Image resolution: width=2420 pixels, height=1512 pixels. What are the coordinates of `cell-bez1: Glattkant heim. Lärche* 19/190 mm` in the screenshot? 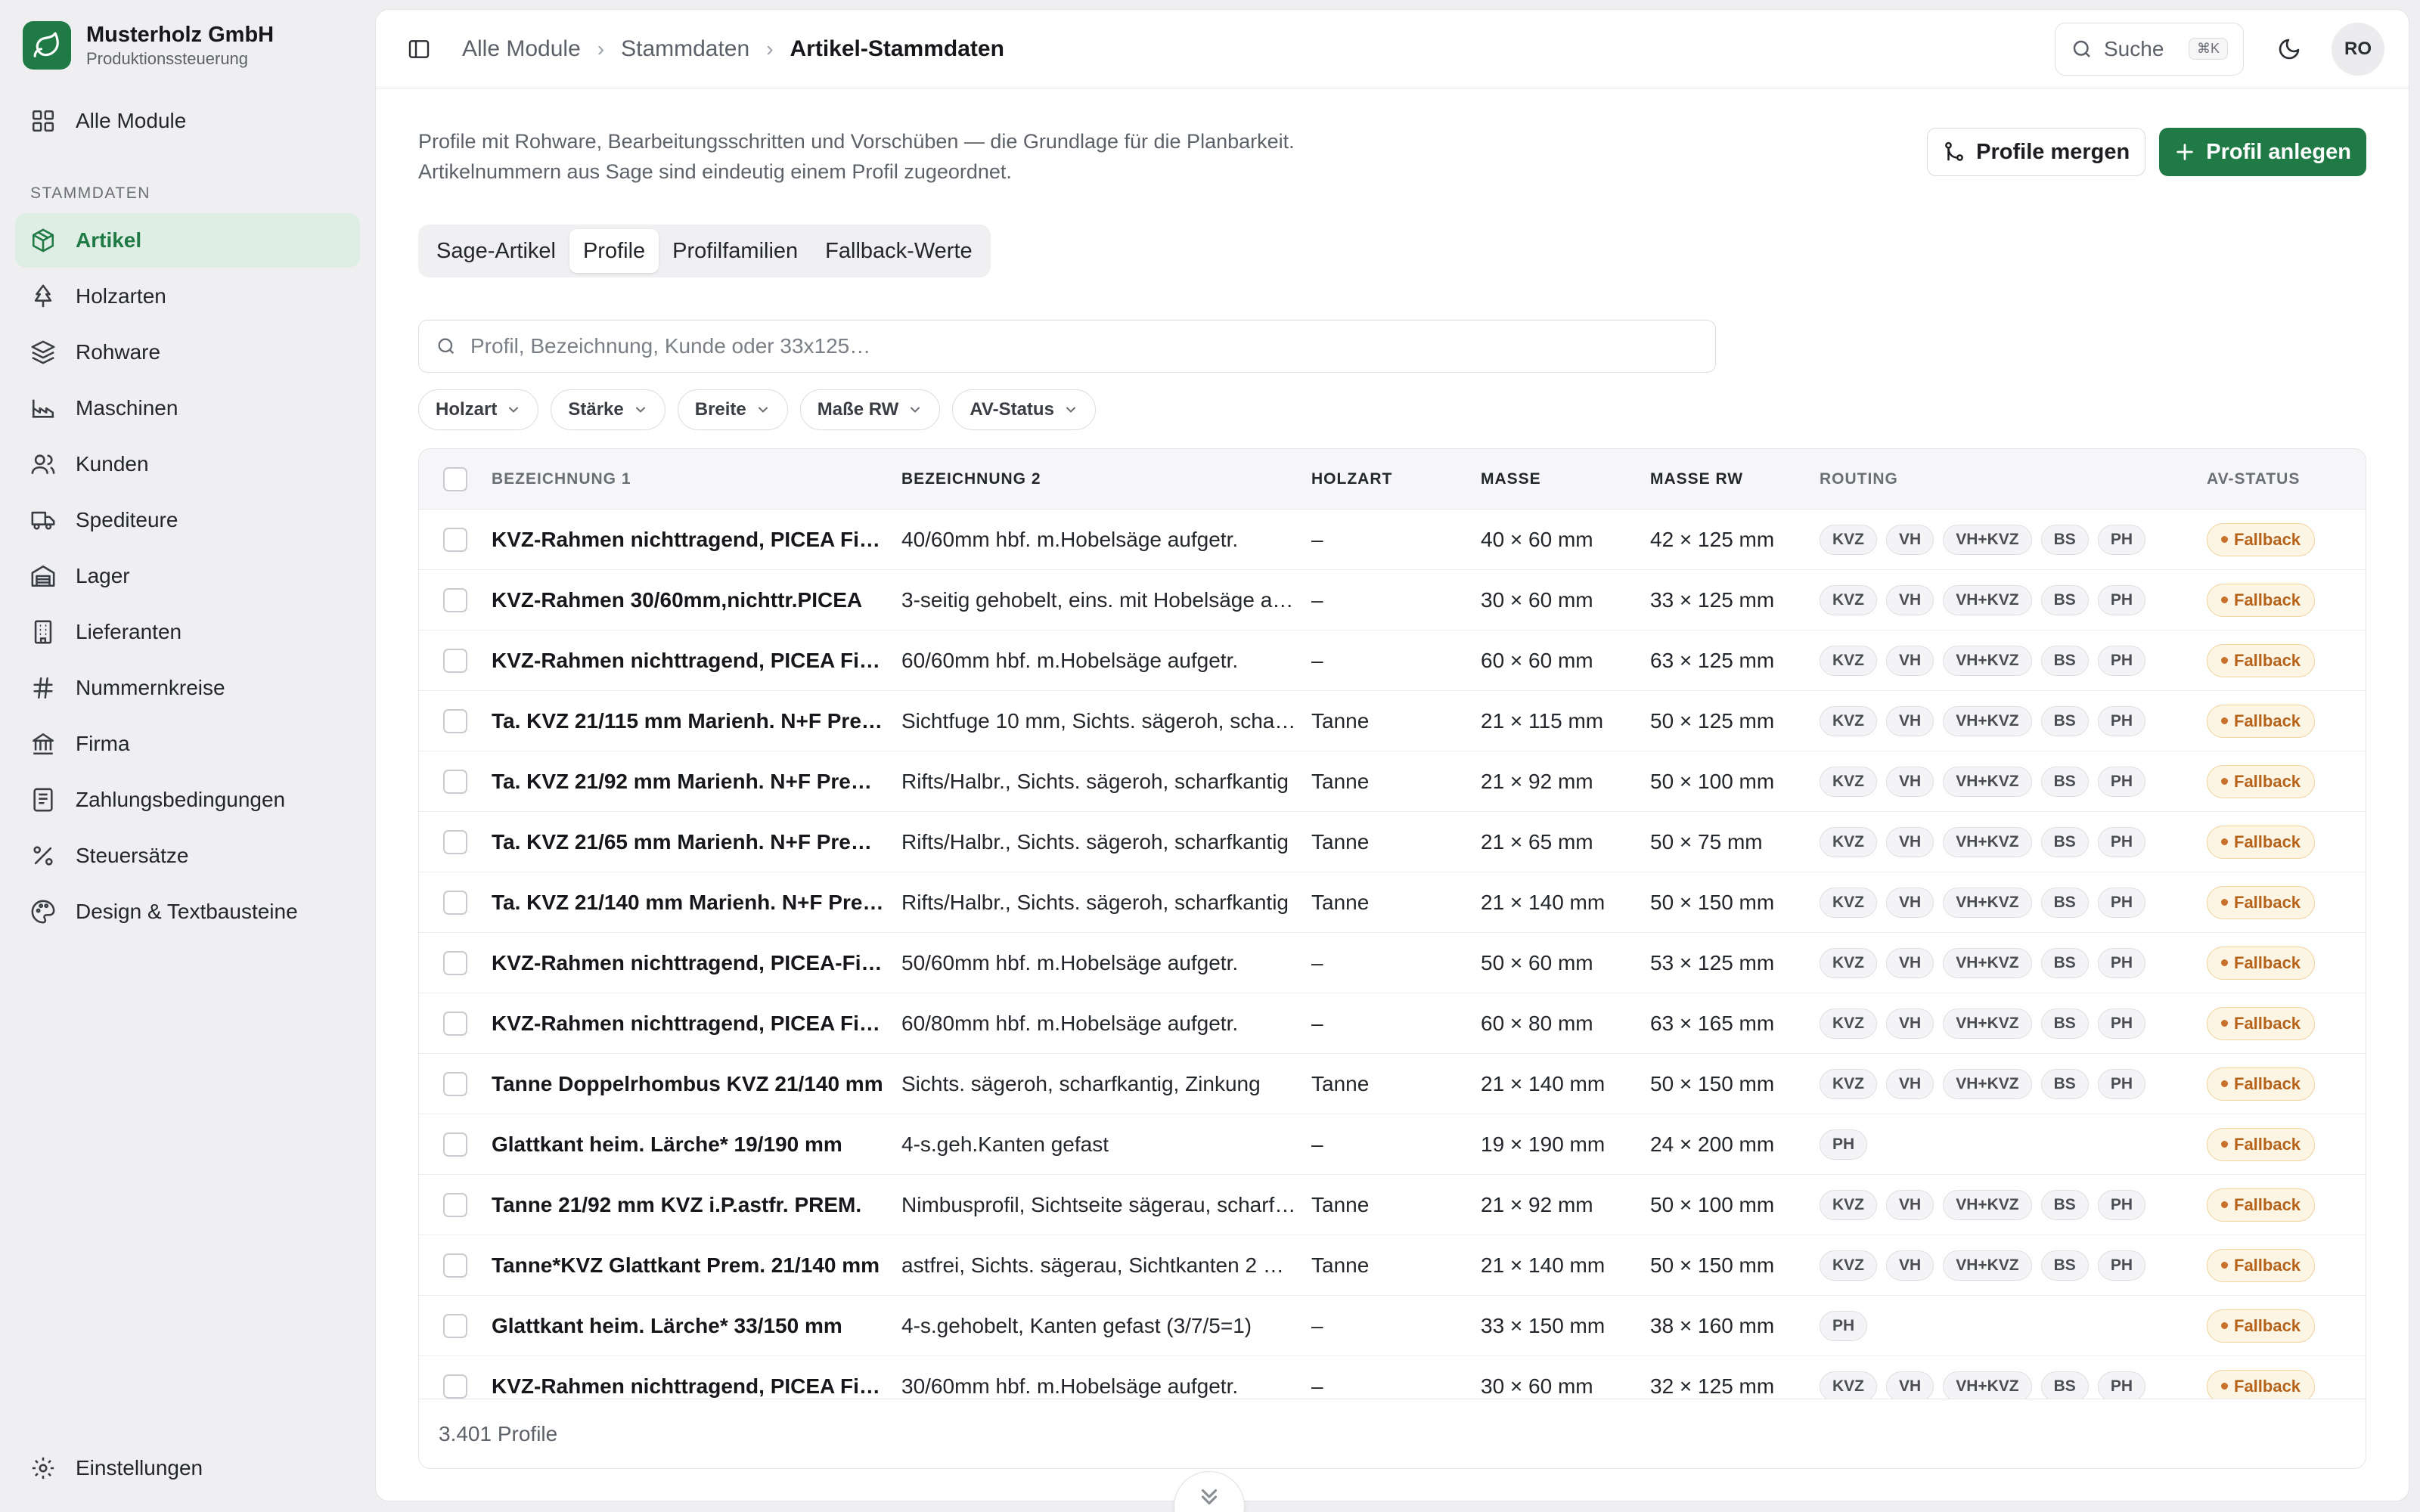 It's located at (667, 1144).